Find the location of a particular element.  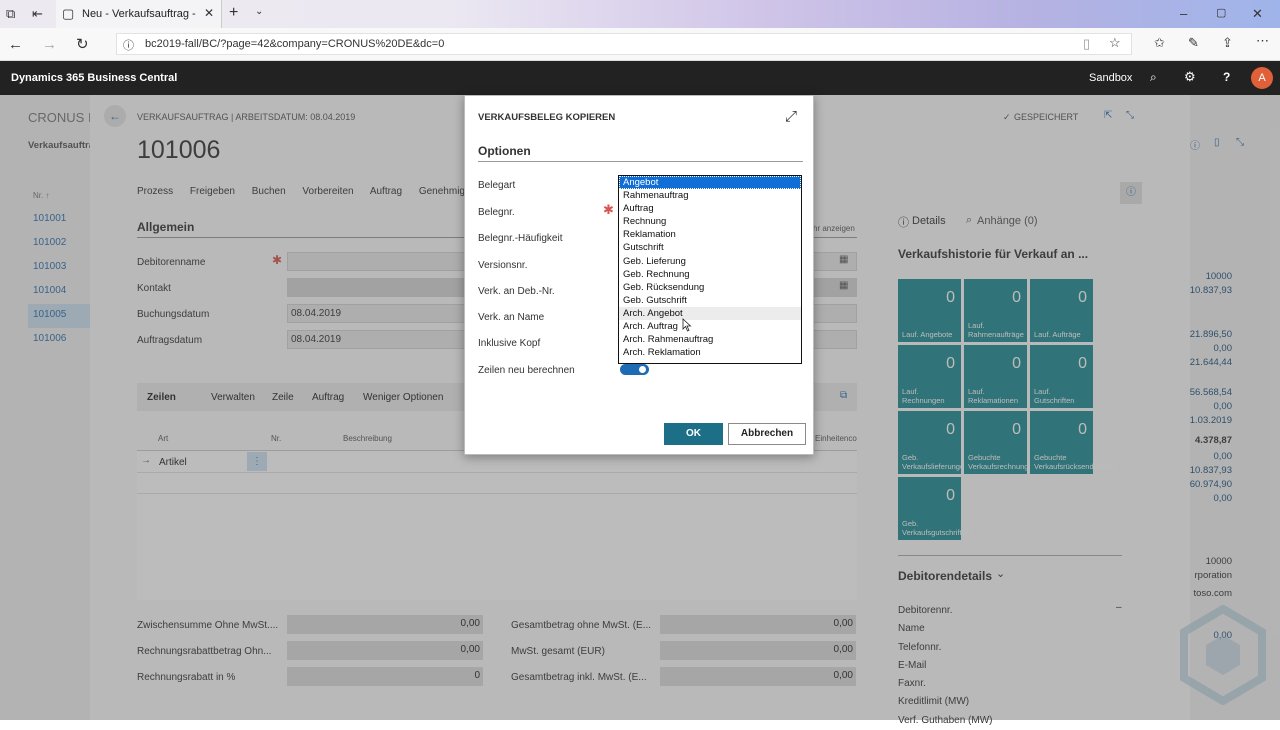

toggle-knob is located at coordinates (642, 369).